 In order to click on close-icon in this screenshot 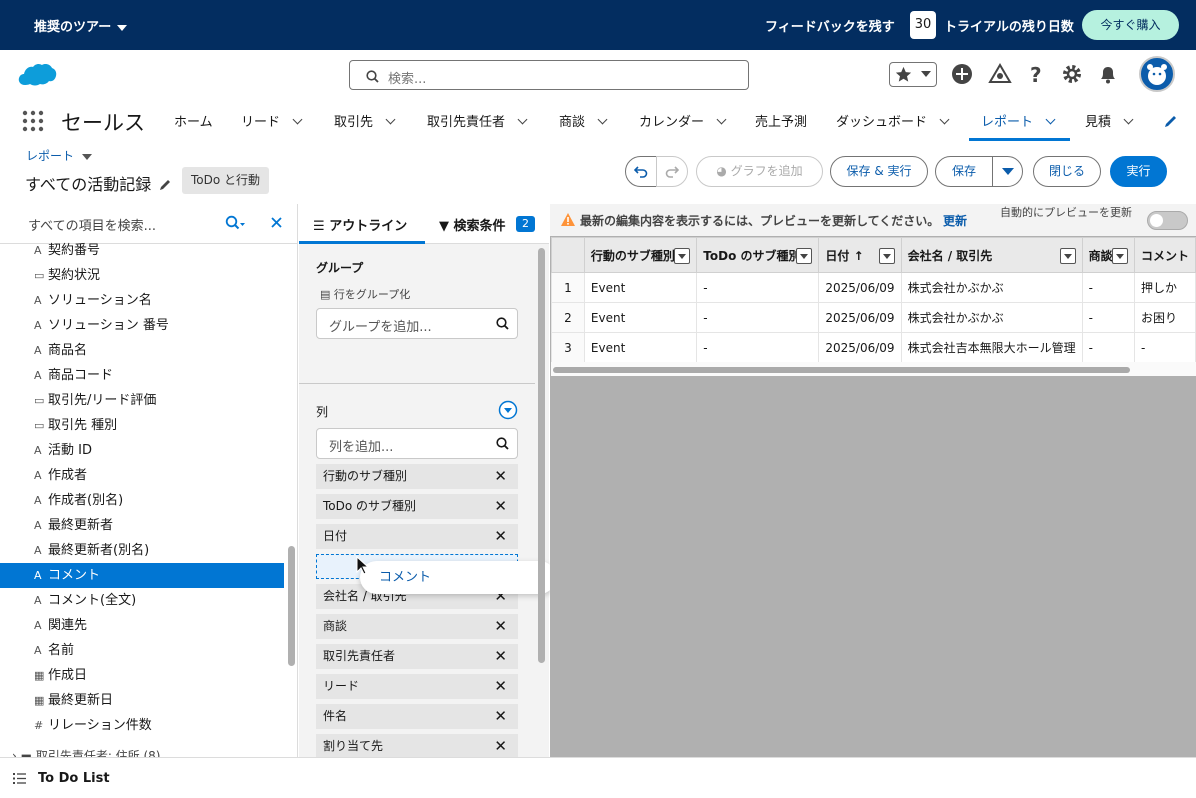, I will do `click(276, 222)`.